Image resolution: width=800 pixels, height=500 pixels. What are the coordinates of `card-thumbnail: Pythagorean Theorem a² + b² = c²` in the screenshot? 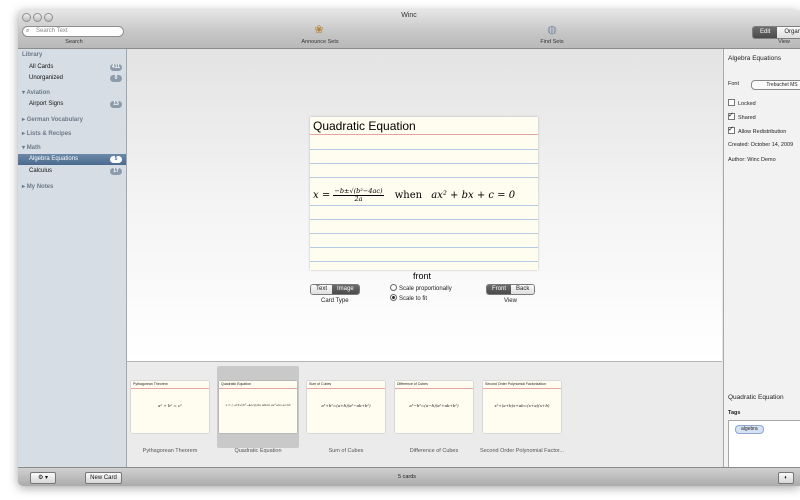 It's located at (170, 407).